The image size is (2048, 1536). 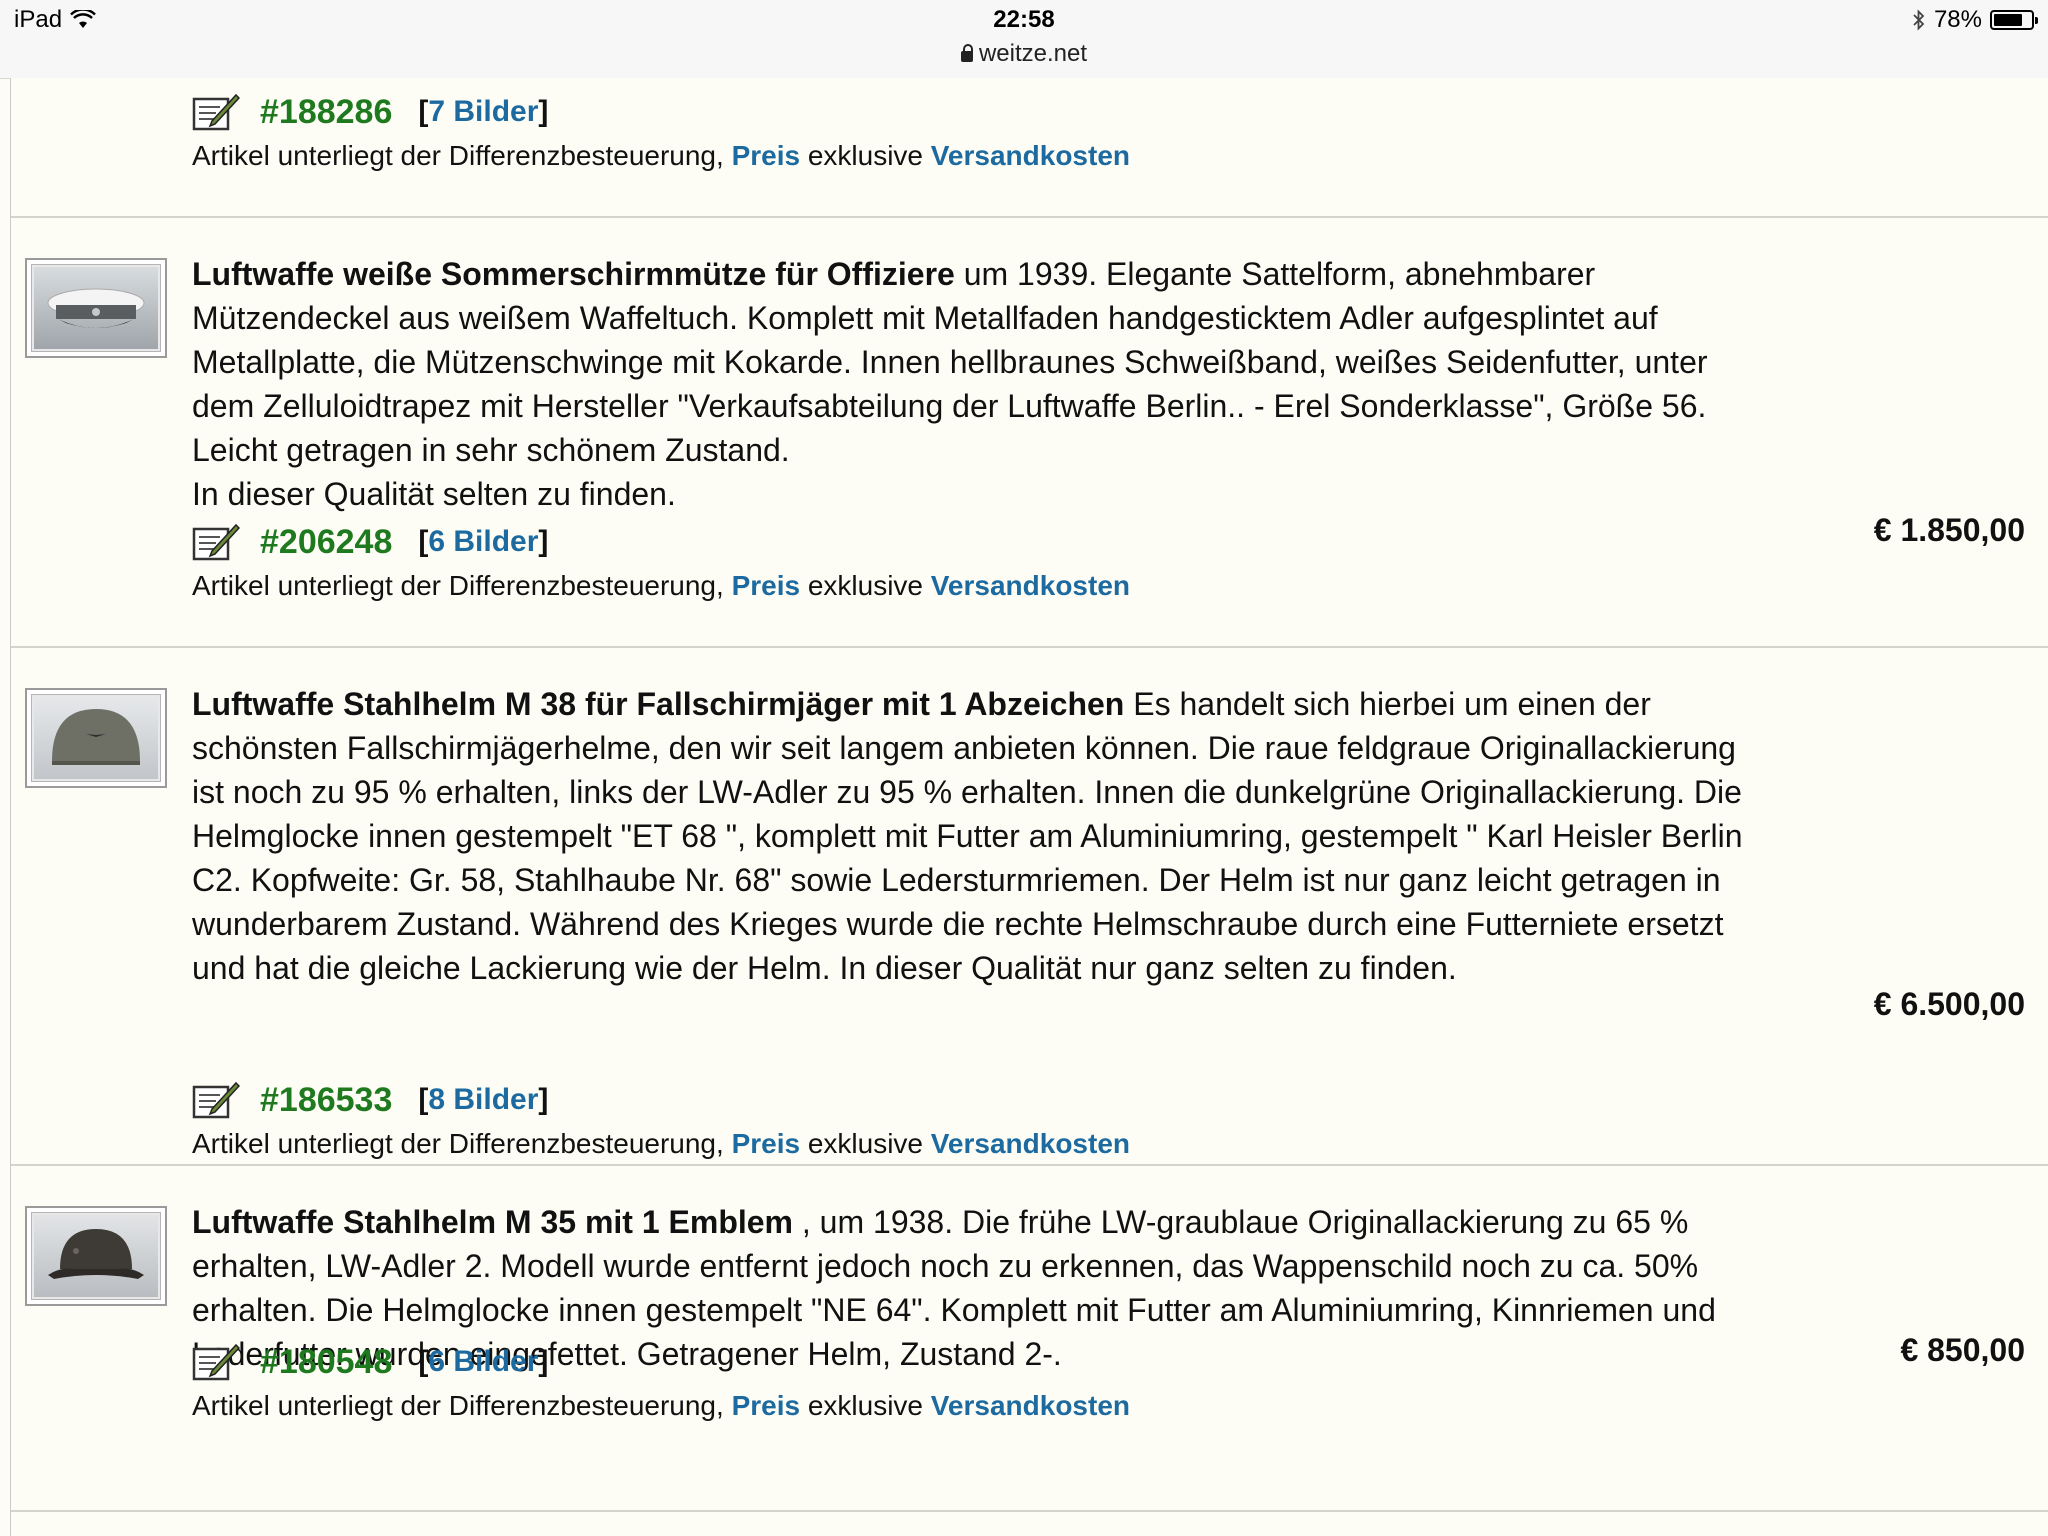 I want to click on images-link-label: 7 Bilder, so click(x=483, y=111).